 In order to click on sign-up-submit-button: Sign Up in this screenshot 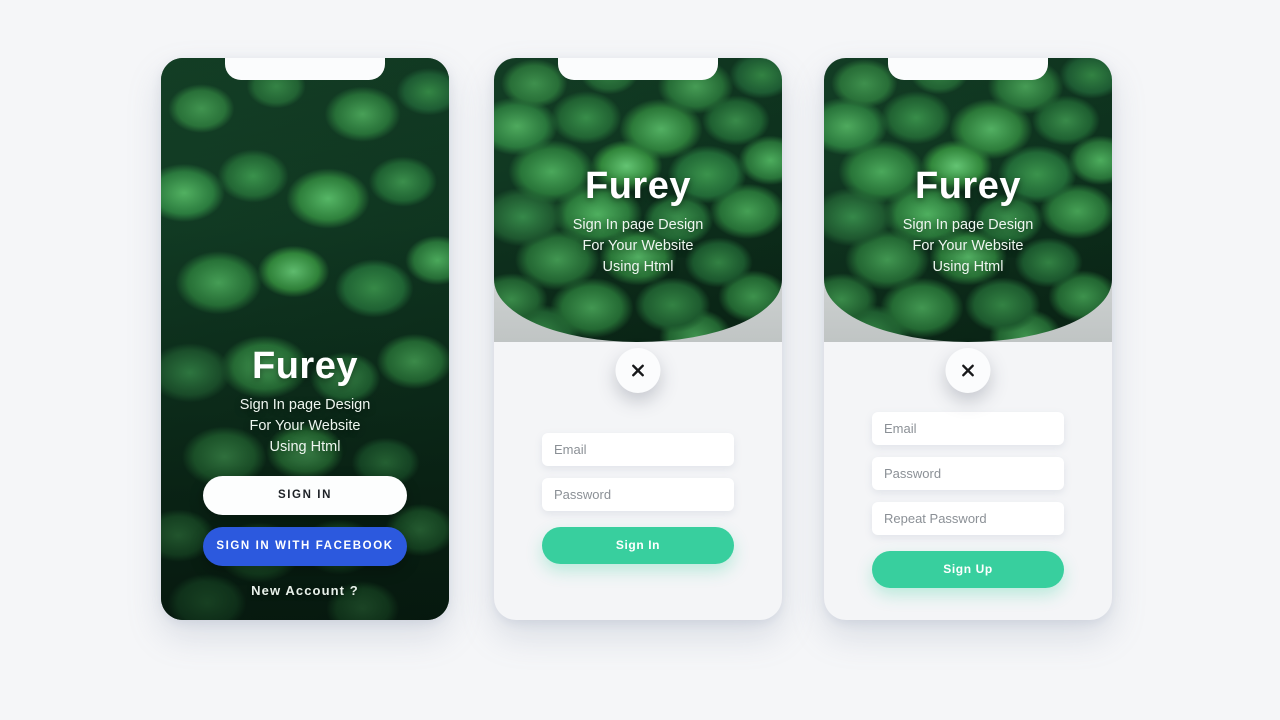, I will do `click(968, 569)`.